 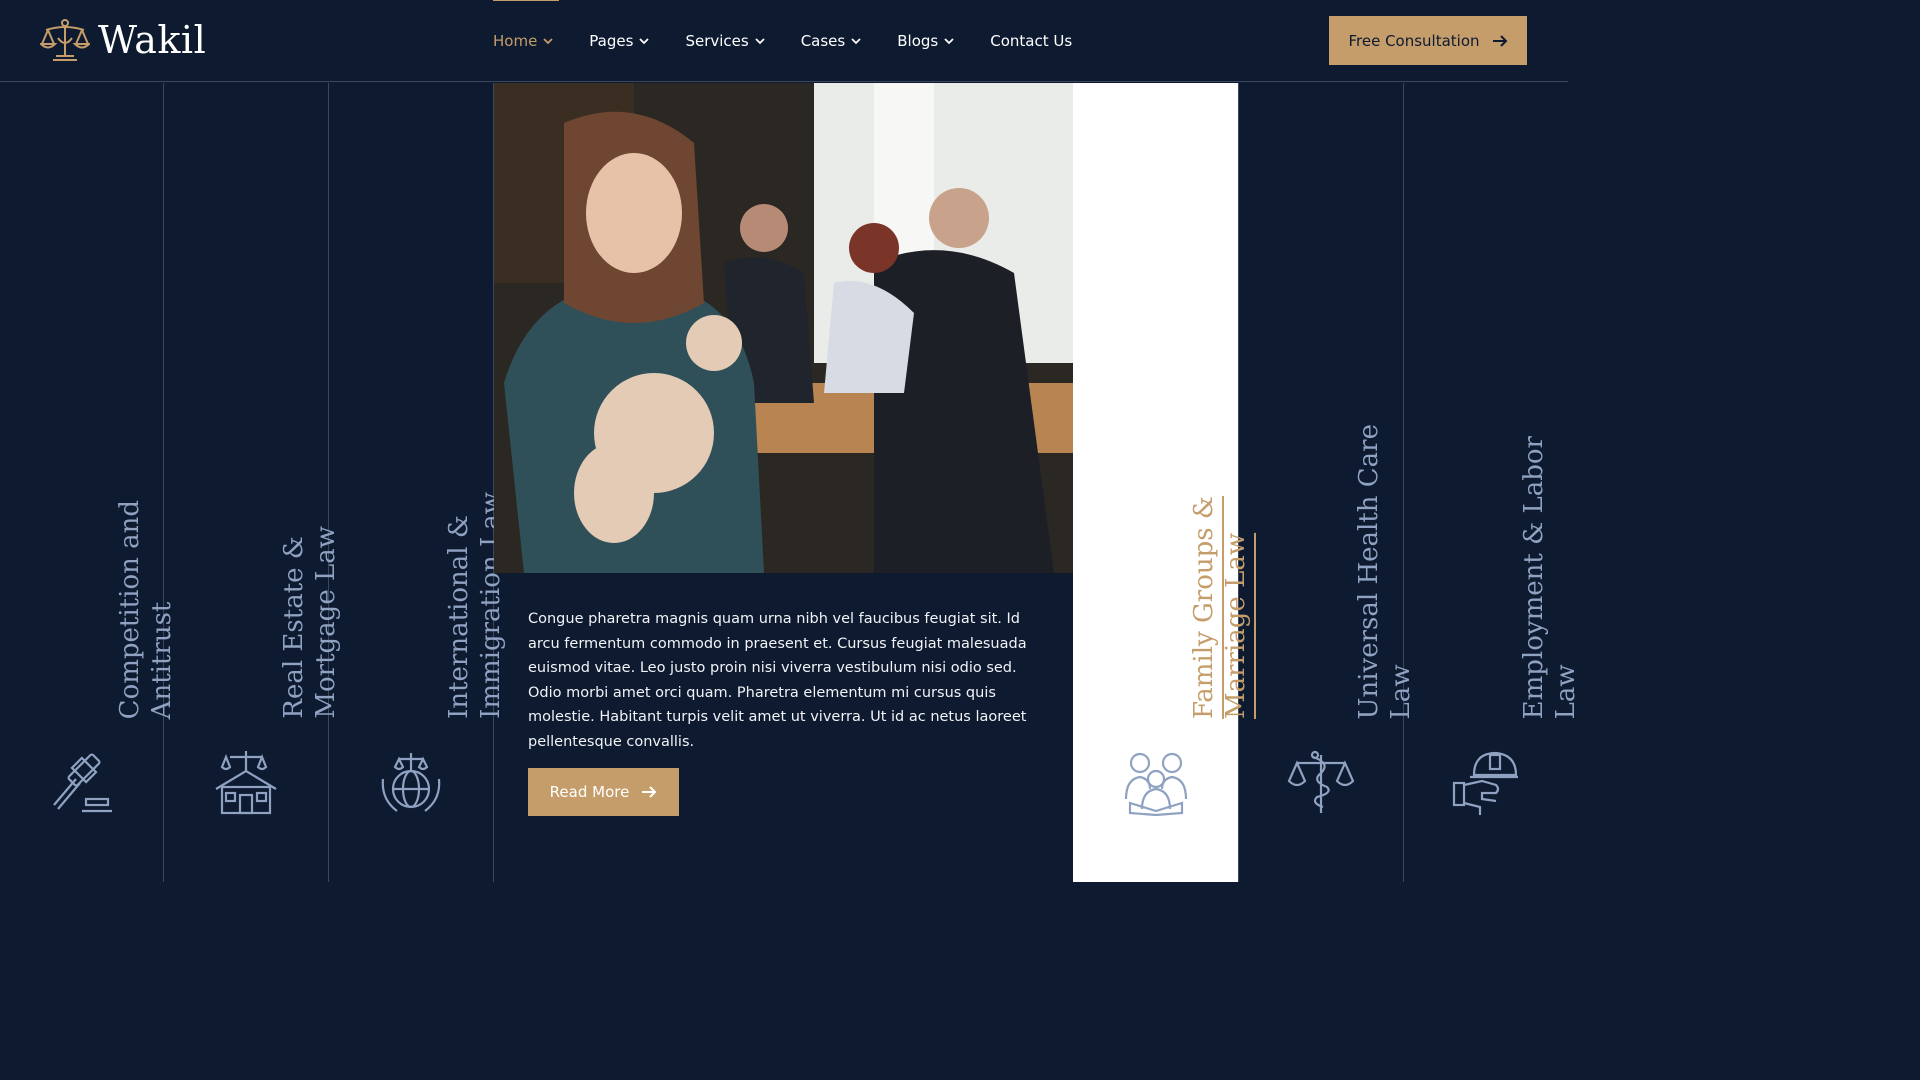 I want to click on nav-pages-label: Pages, so click(x=611, y=41).